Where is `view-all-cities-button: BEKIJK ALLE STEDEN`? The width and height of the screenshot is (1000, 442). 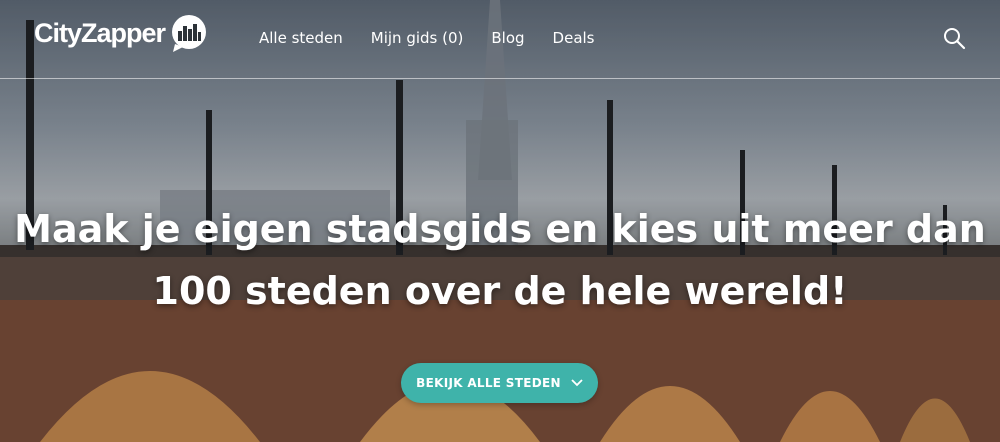
view-all-cities-button: BEKIJK ALLE STEDEN is located at coordinates (499, 383).